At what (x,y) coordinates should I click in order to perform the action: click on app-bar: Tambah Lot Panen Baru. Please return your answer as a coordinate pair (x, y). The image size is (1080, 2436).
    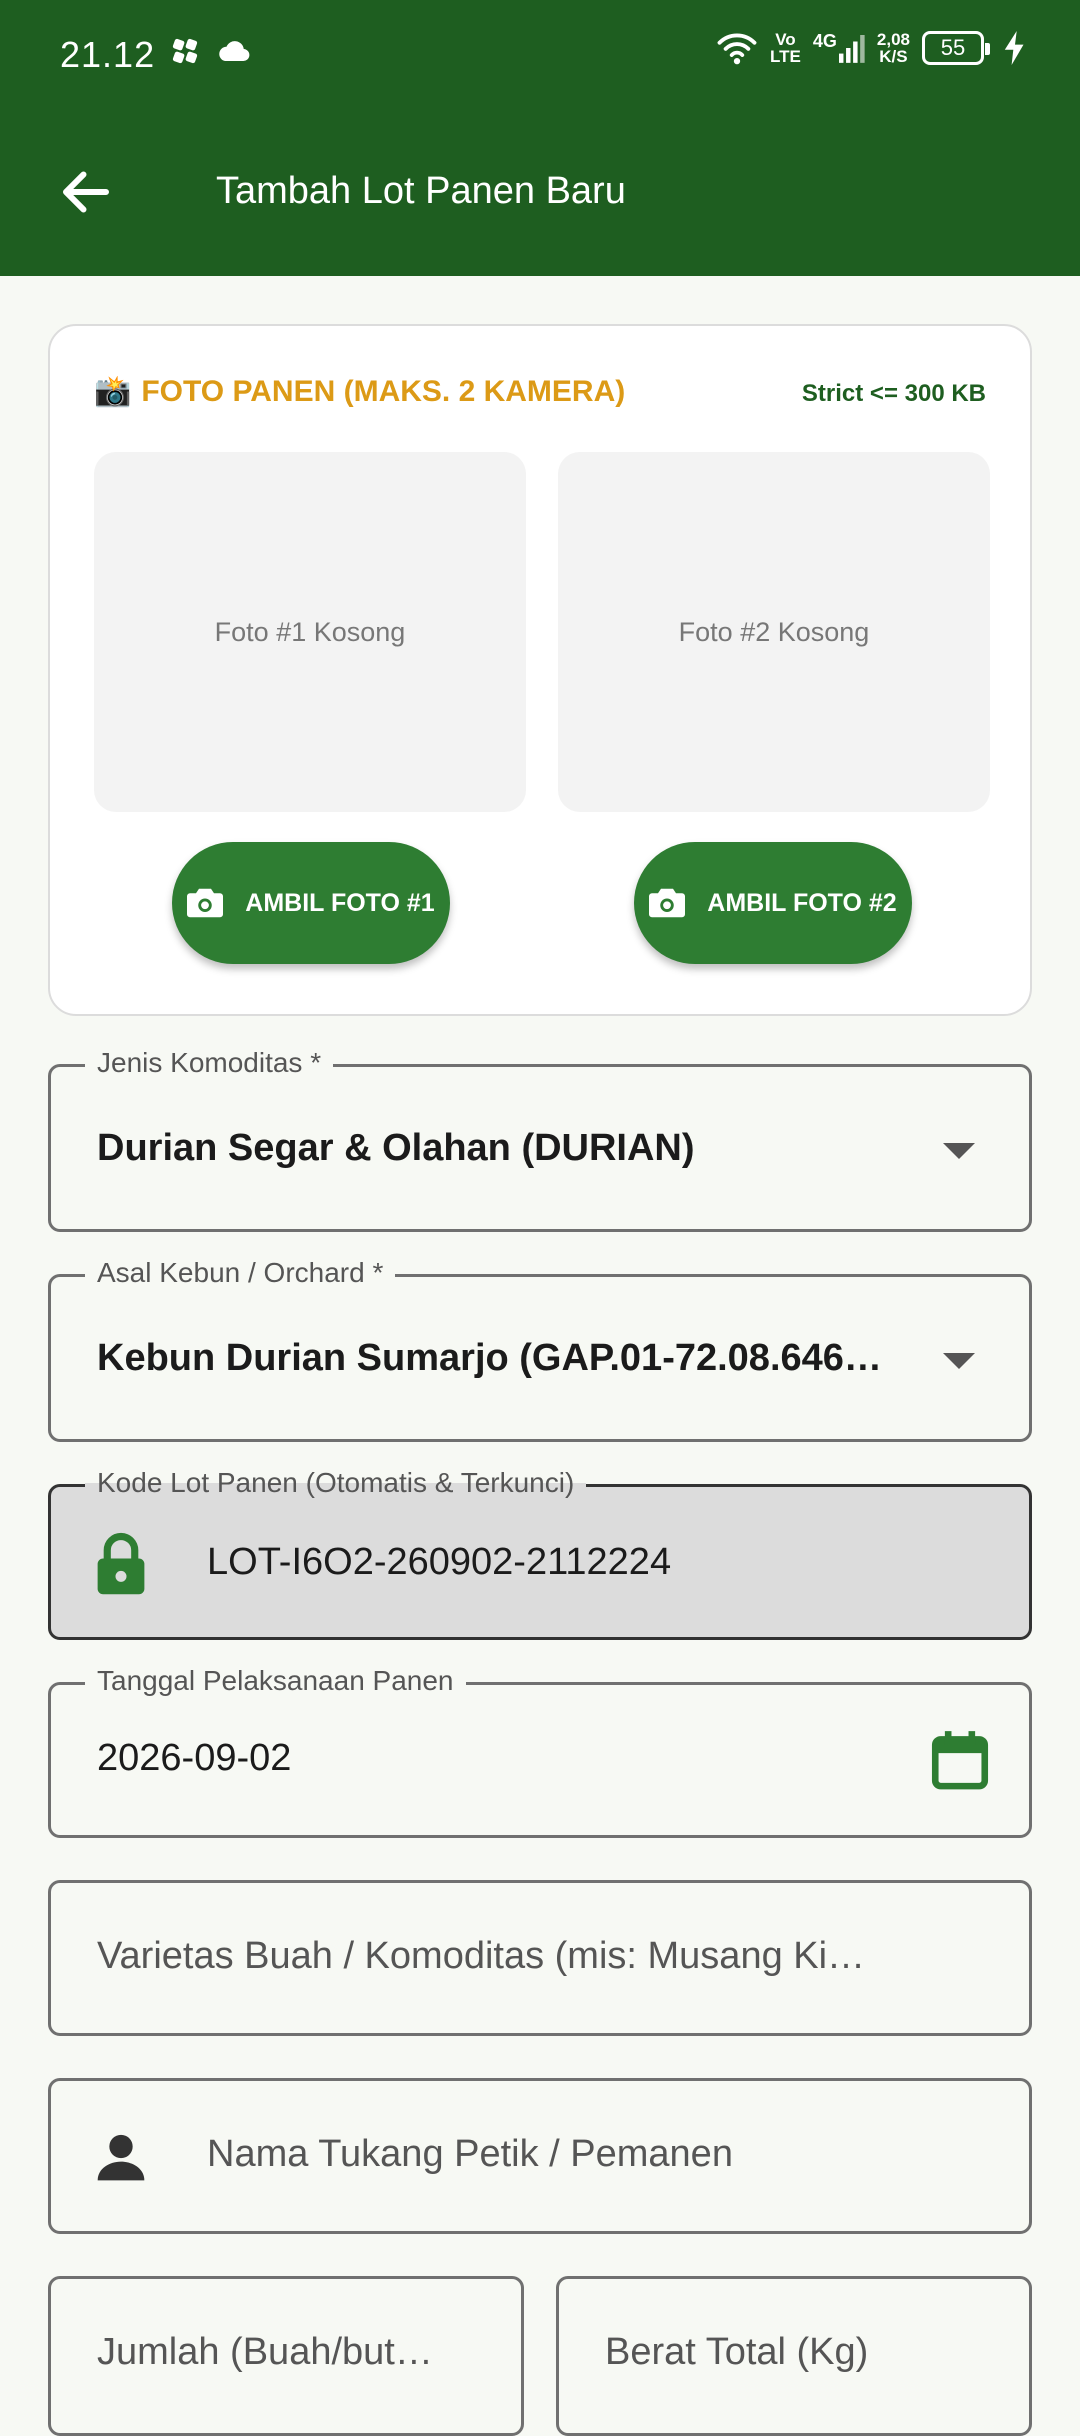
    Looking at the image, I should click on (540, 193).